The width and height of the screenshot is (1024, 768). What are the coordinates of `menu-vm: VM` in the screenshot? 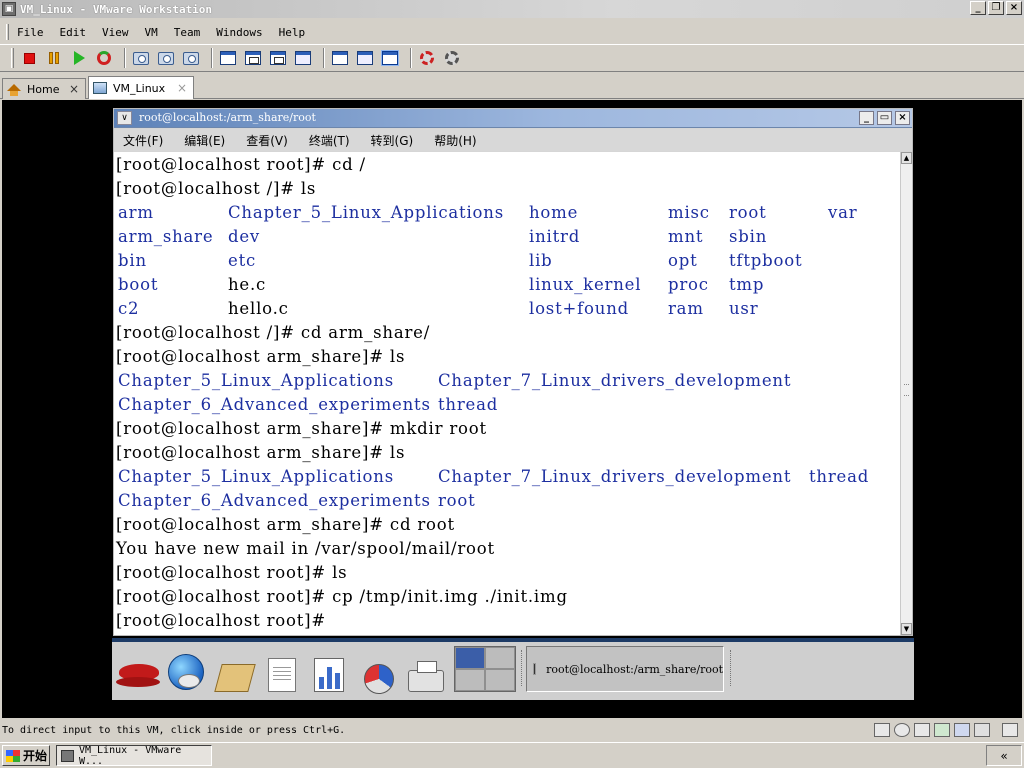 It's located at (151, 32).